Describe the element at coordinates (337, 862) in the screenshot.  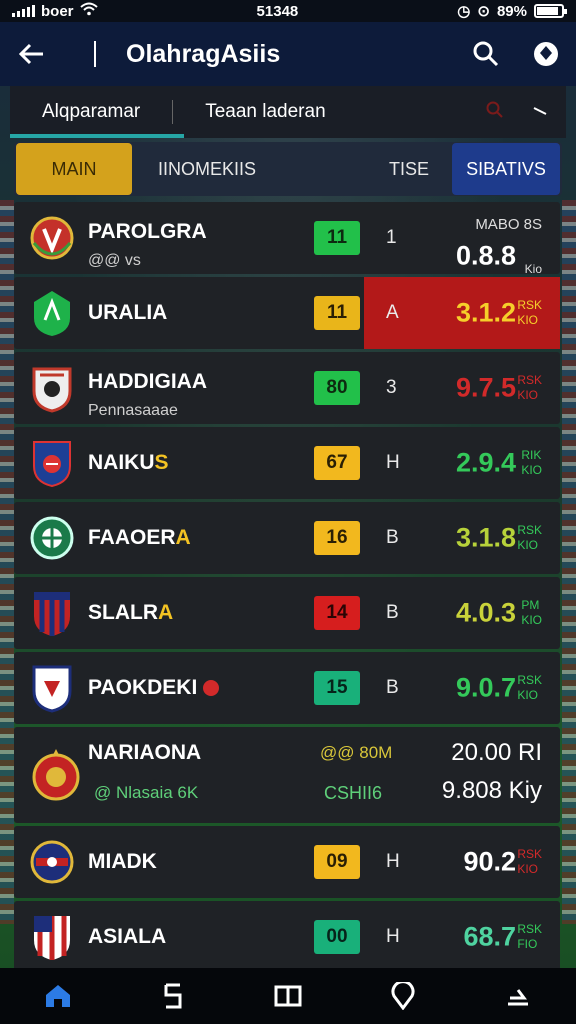
I see `score-badge: 09` at that location.